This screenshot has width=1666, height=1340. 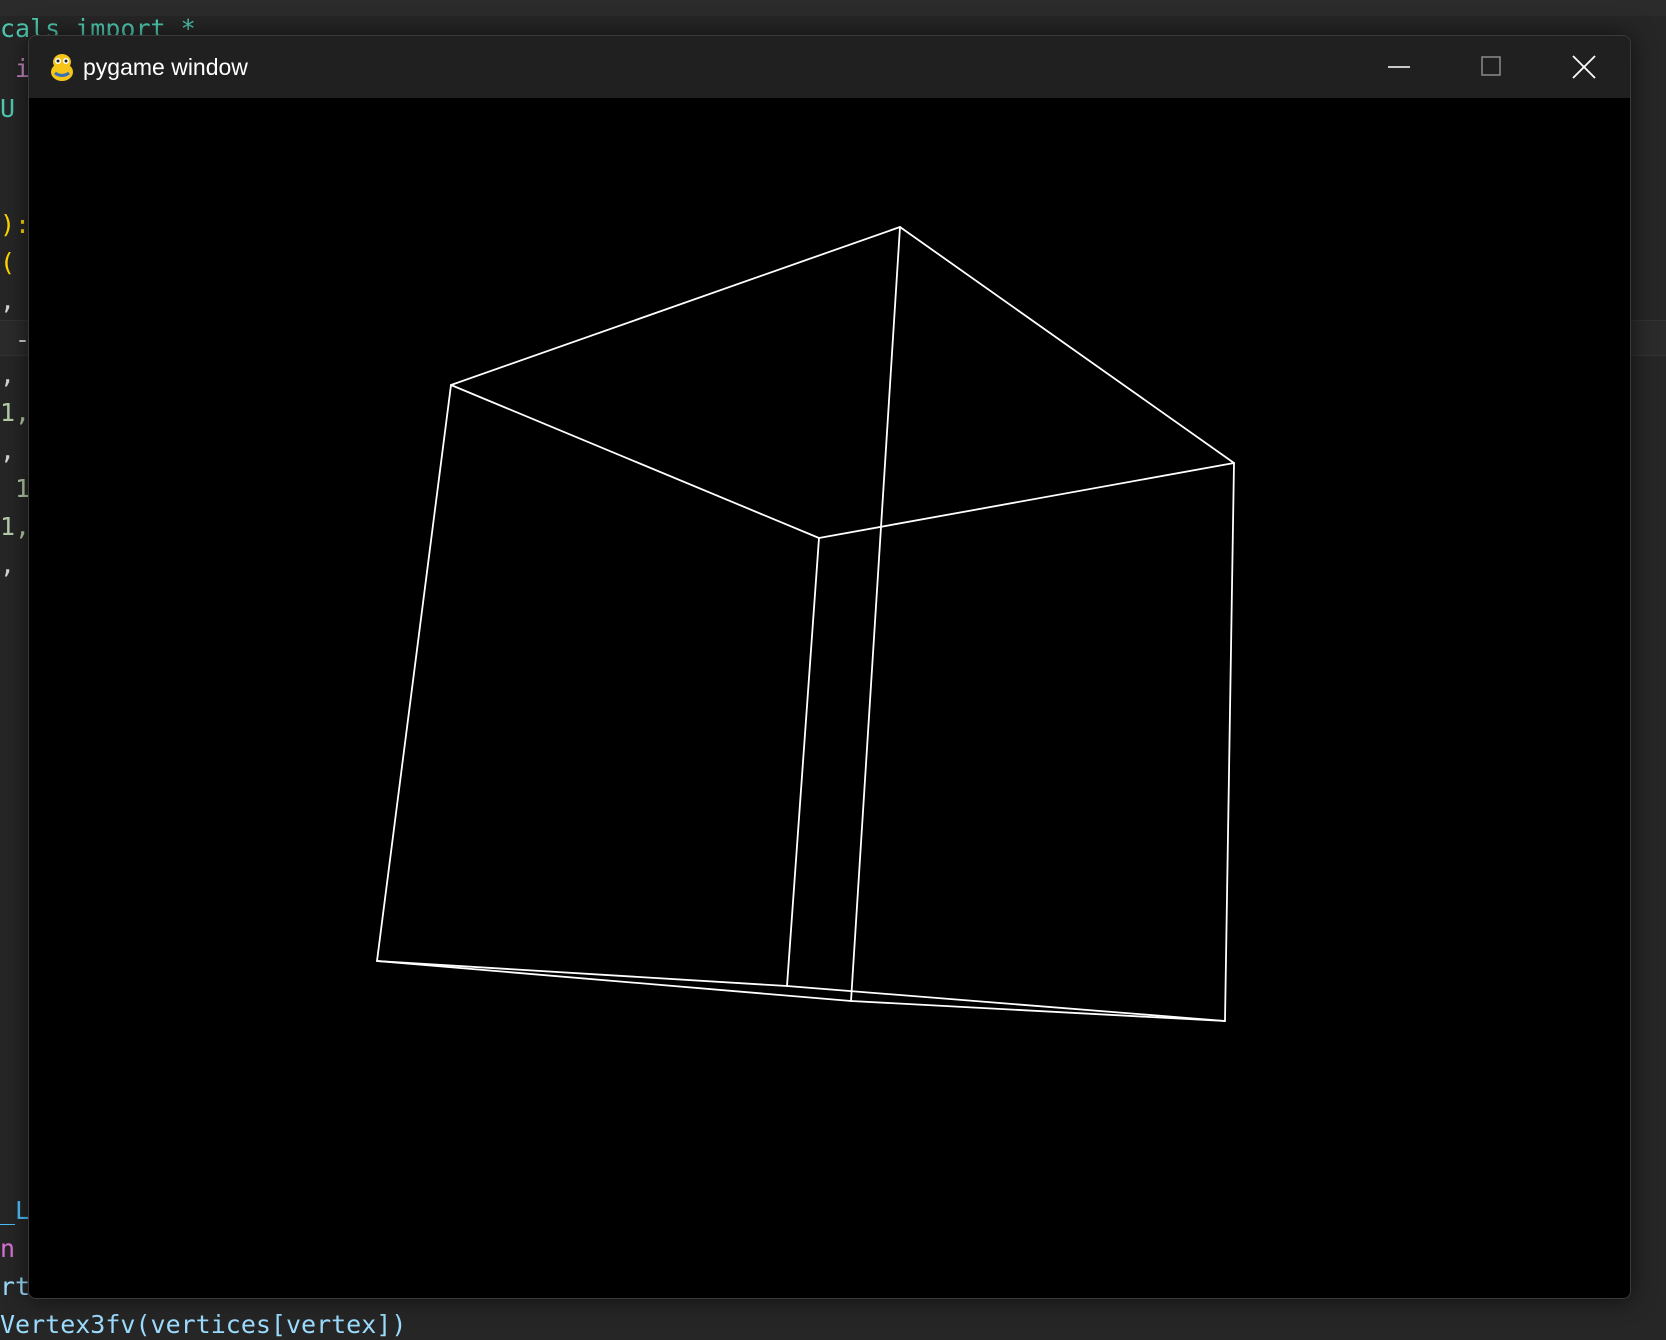 I want to click on code-line: ):, so click(x=15, y=224).